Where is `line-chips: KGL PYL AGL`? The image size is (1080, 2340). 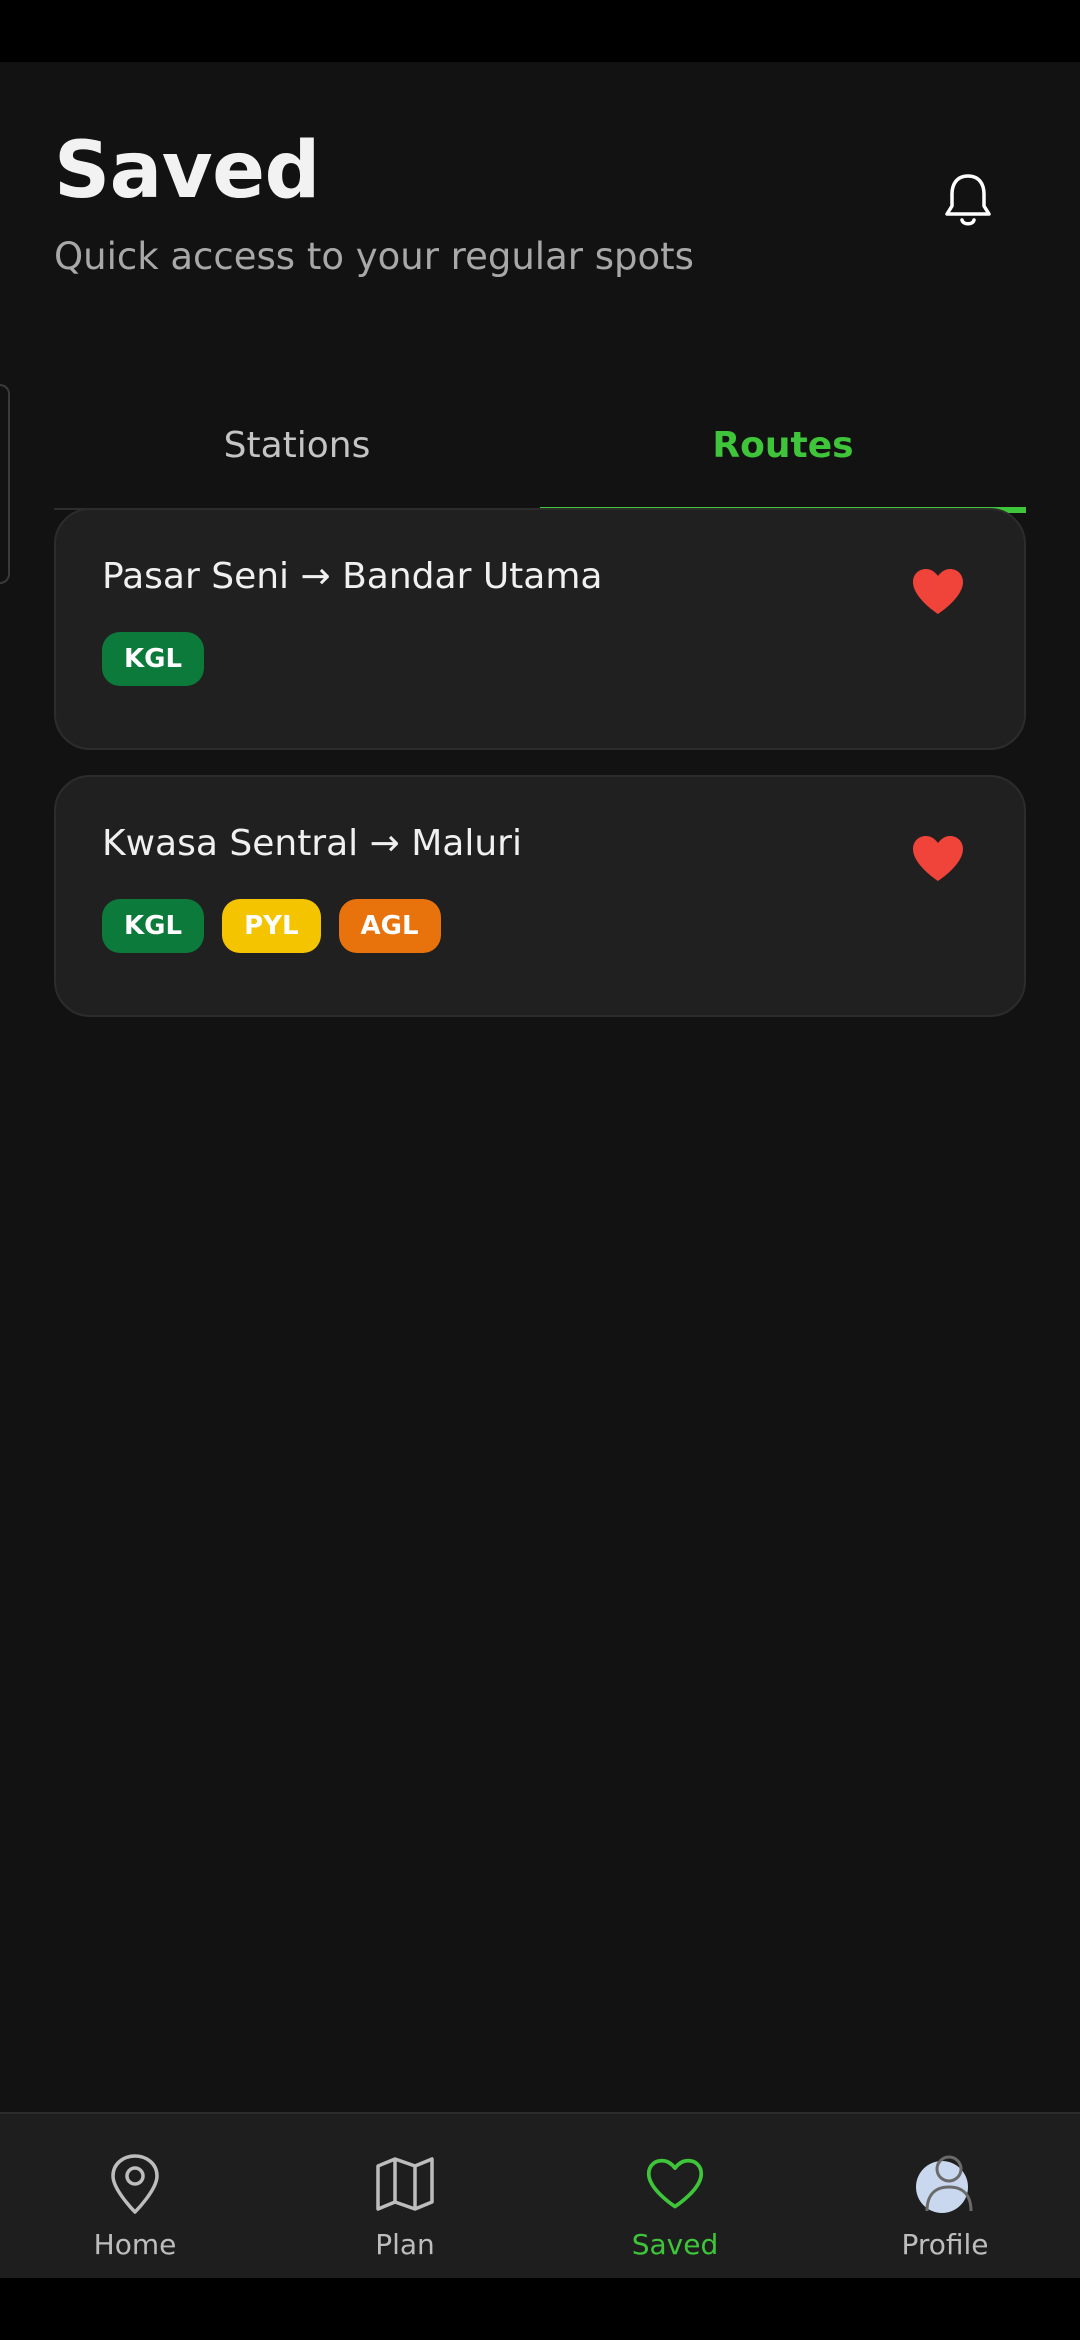 line-chips: KGL PYL AGL is located at coordinates (271, 926).